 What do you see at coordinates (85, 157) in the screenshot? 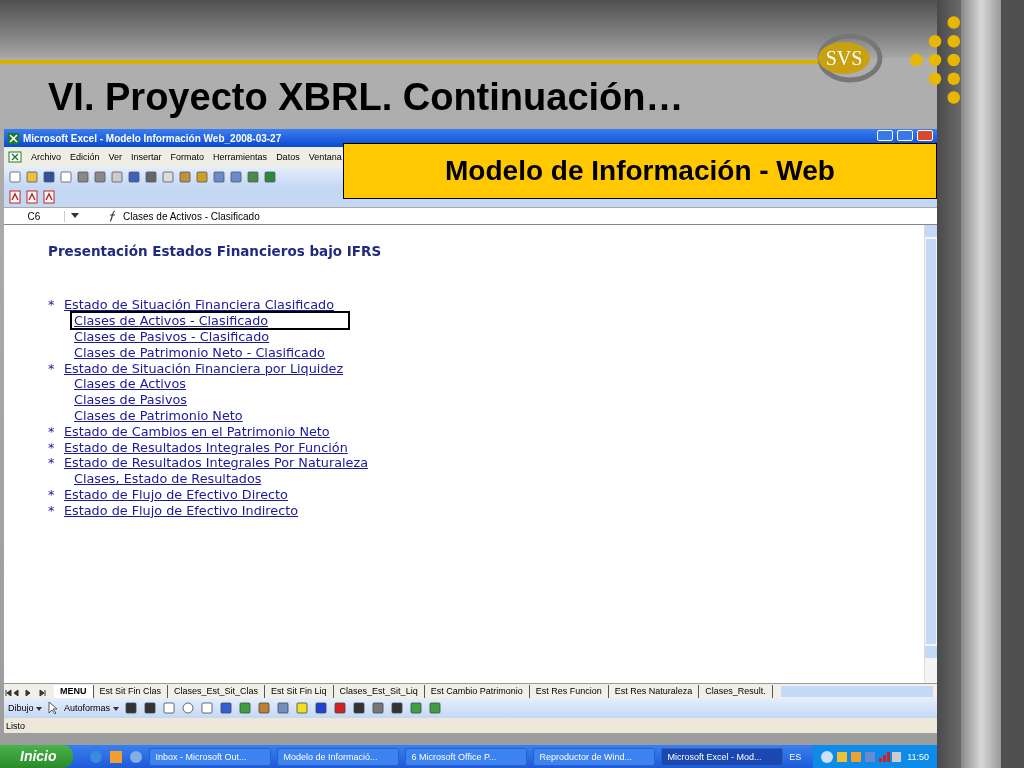
I see `menu-item: Edición` at bounding box center [85, 157].